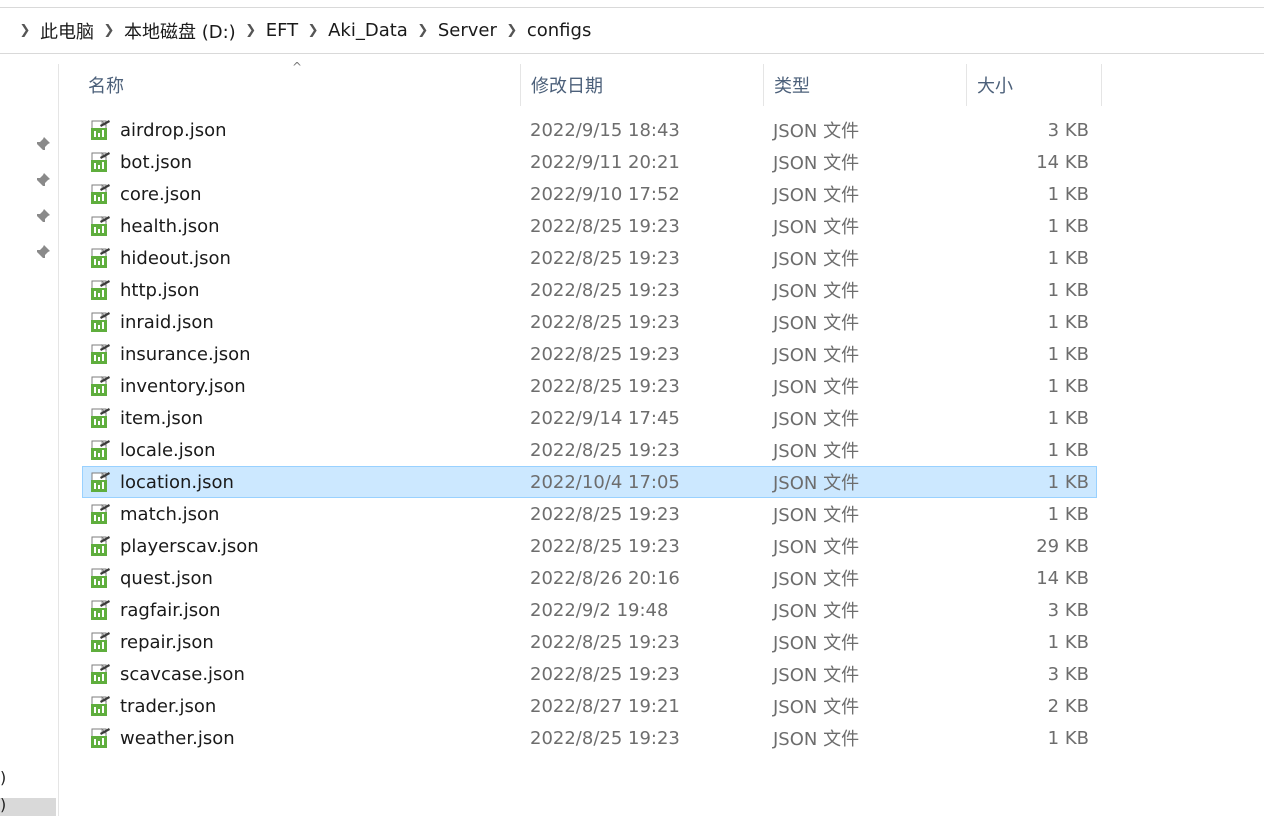  I want to click on breadcrumb-label: EFT, so click(282, 30).